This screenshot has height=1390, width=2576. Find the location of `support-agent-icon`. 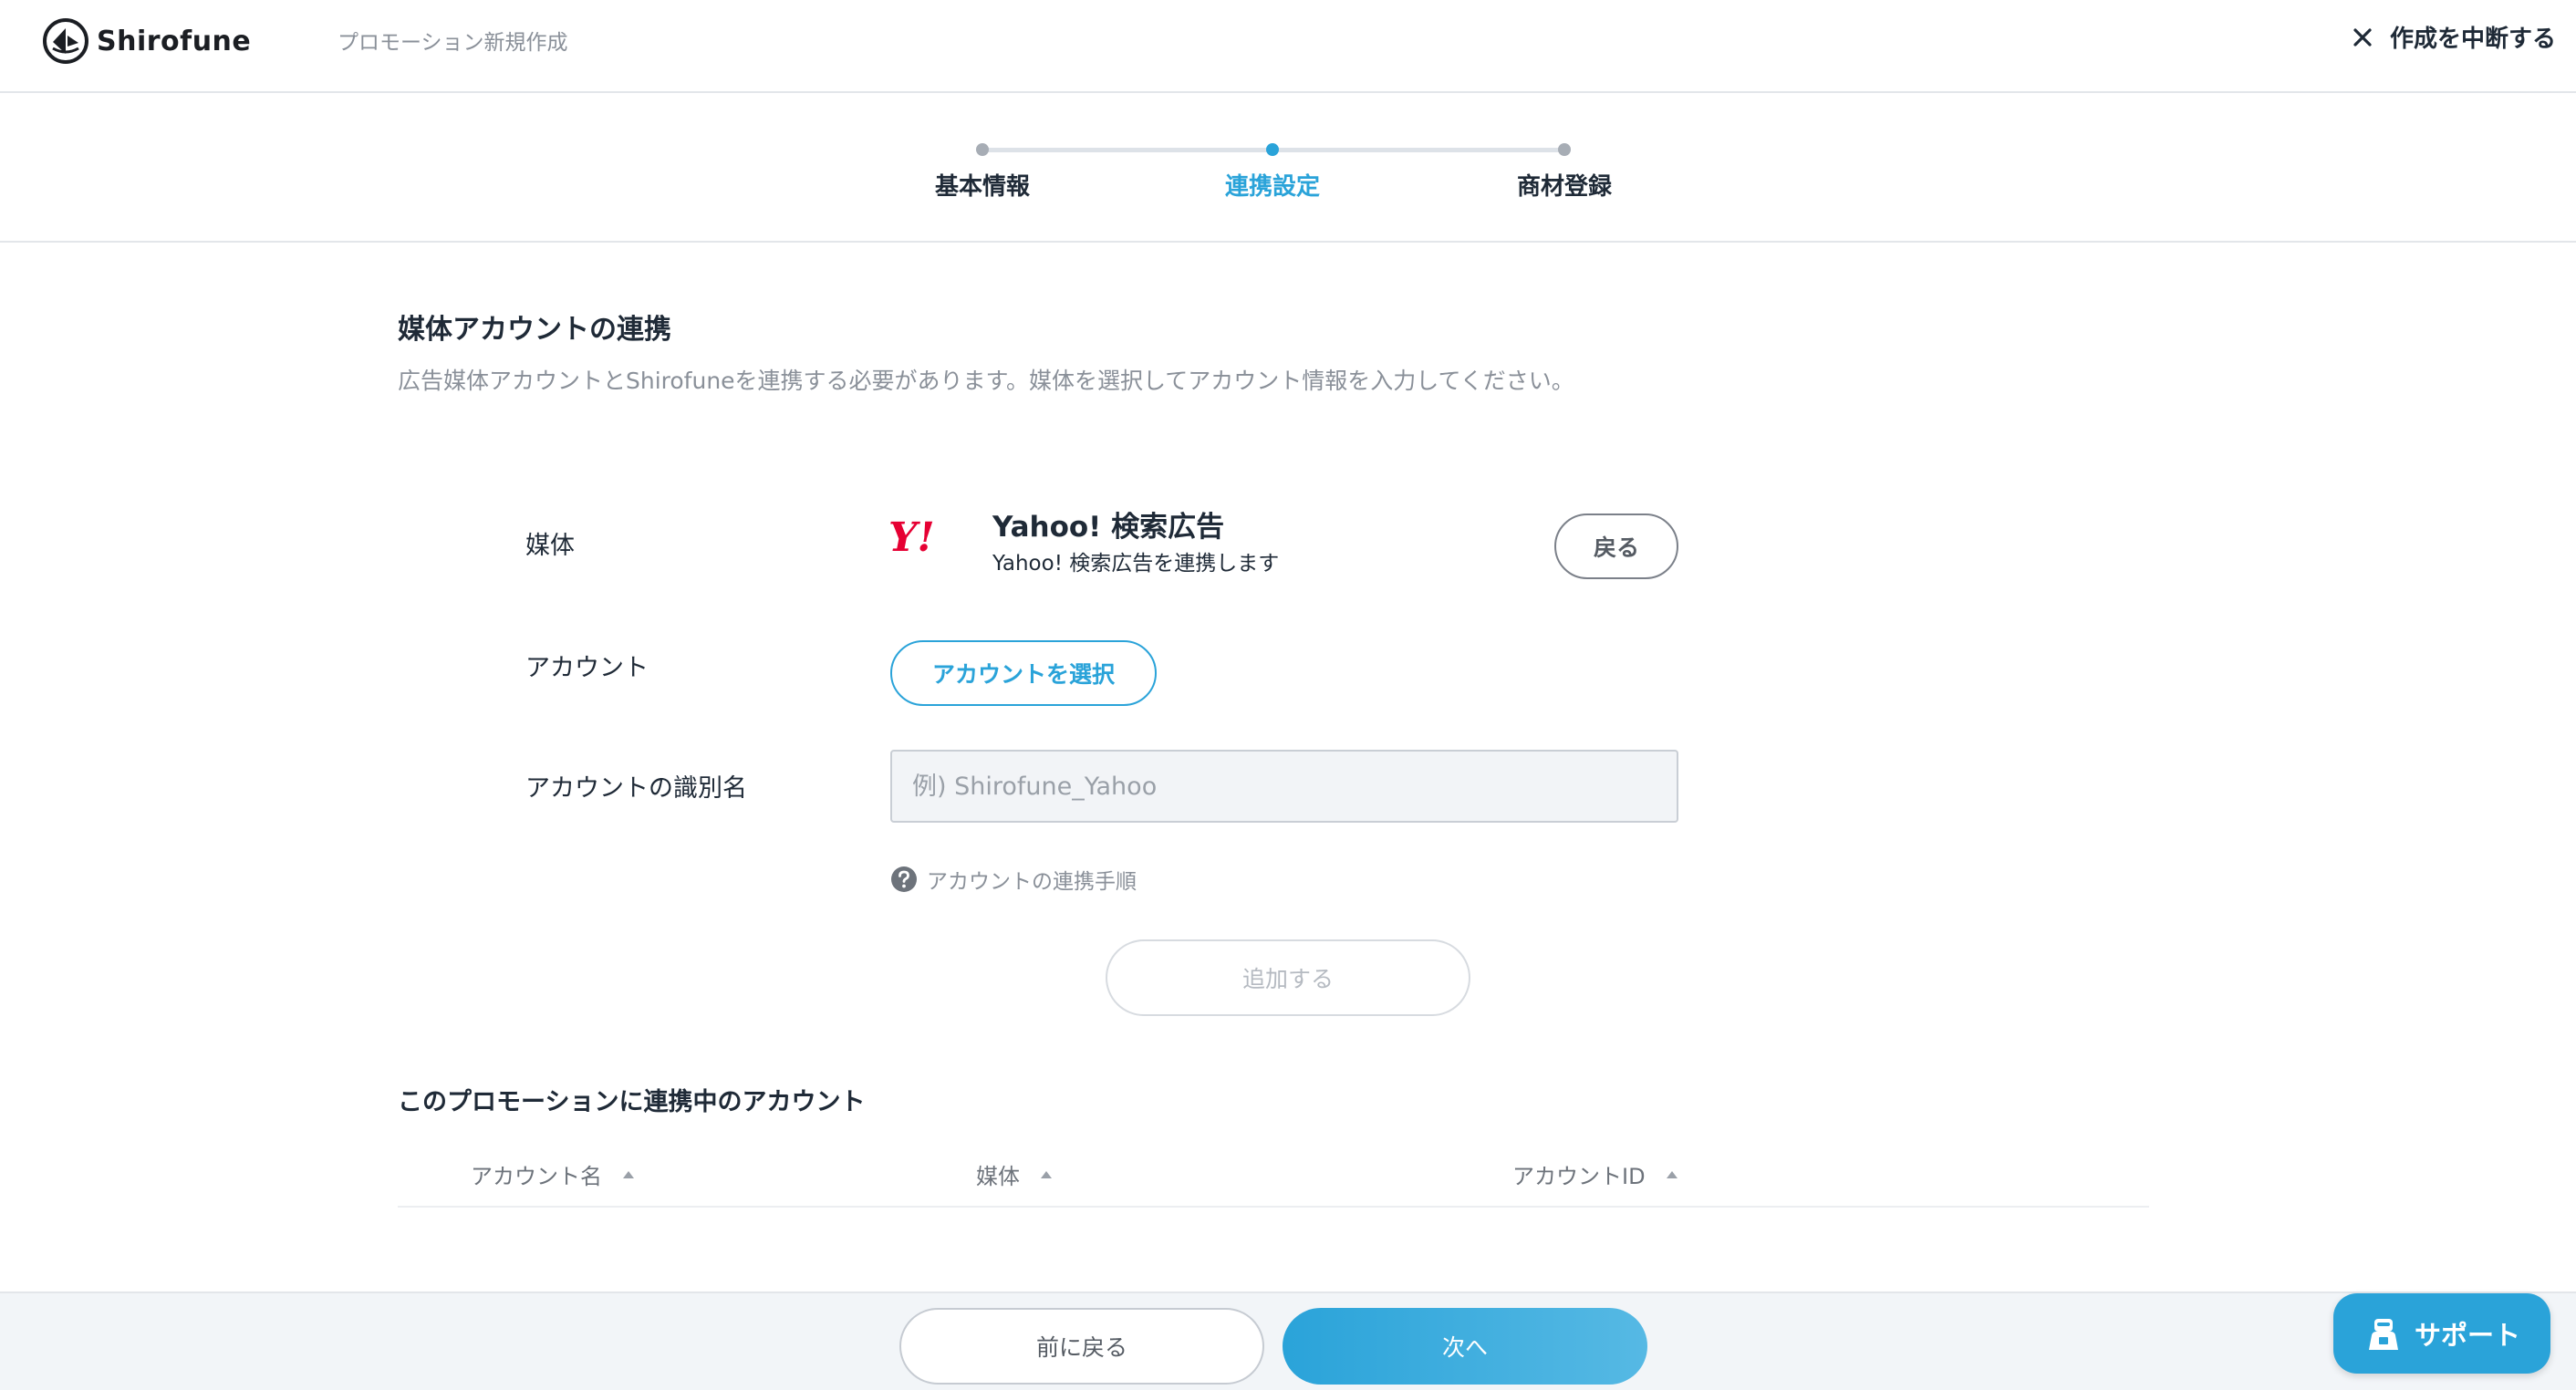

support-agent-icon is located at coordinates (2383, 1334).